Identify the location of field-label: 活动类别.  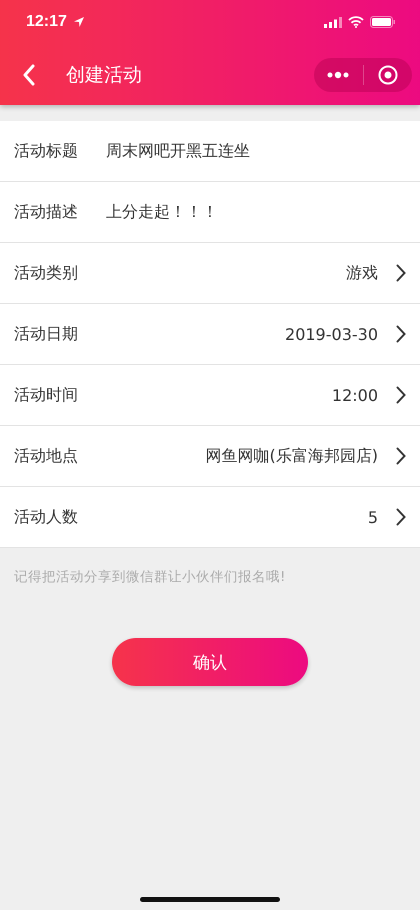
(46, 273).